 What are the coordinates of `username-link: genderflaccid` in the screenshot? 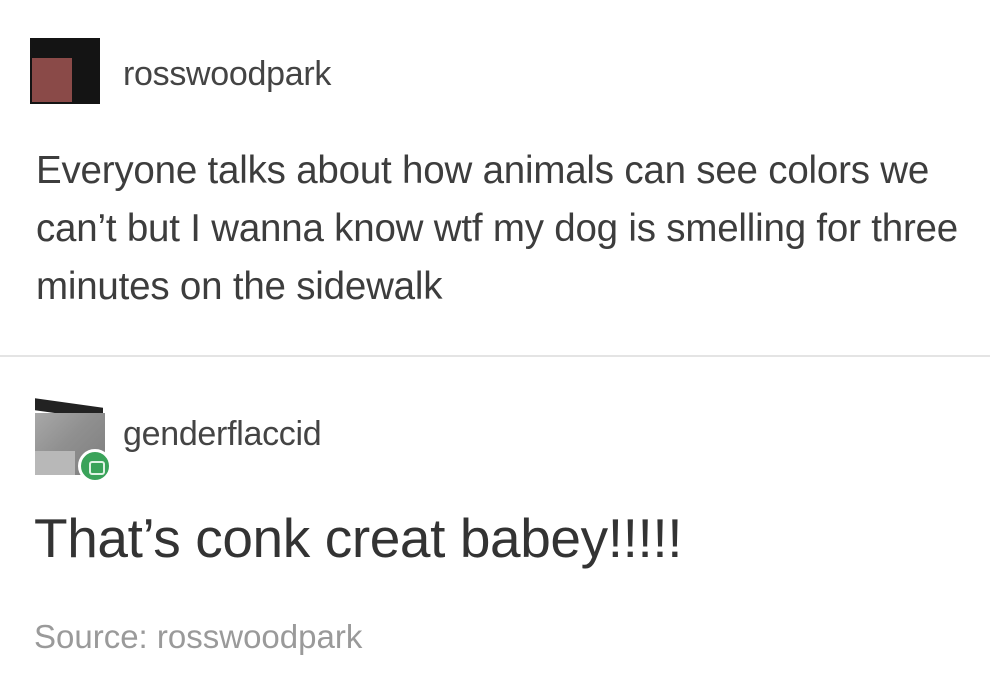 It's located at (222, 434).